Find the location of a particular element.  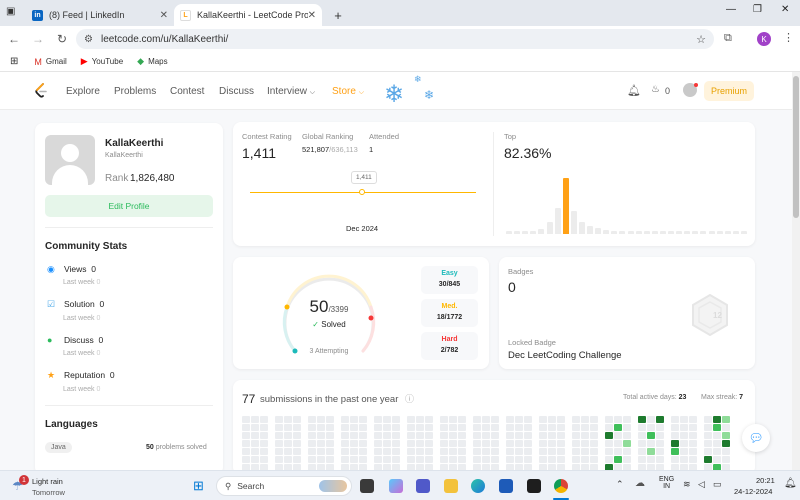

bookmark-gmail: M Gmail is located at coordinates (50, 62).